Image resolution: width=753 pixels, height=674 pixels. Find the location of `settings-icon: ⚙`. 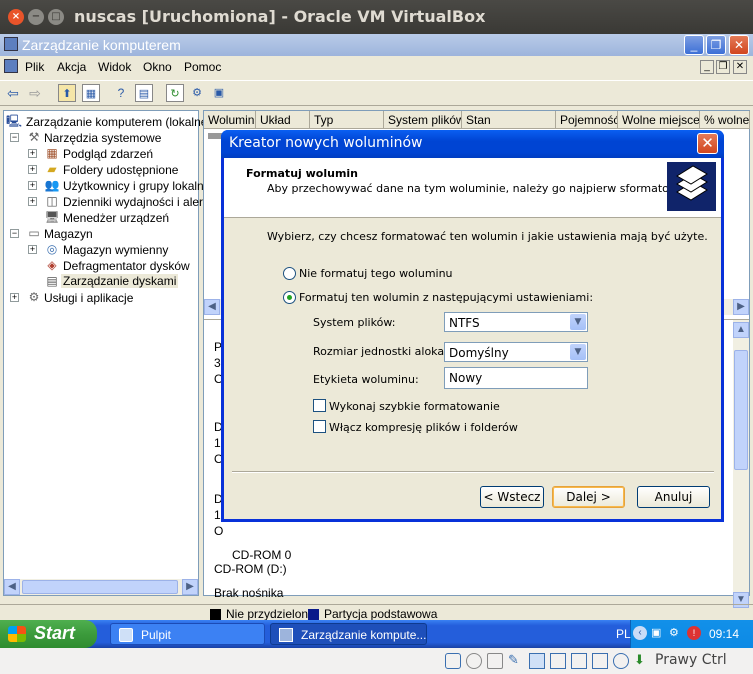

settings-icon: ⚙ is located at coordinates (197, 93).